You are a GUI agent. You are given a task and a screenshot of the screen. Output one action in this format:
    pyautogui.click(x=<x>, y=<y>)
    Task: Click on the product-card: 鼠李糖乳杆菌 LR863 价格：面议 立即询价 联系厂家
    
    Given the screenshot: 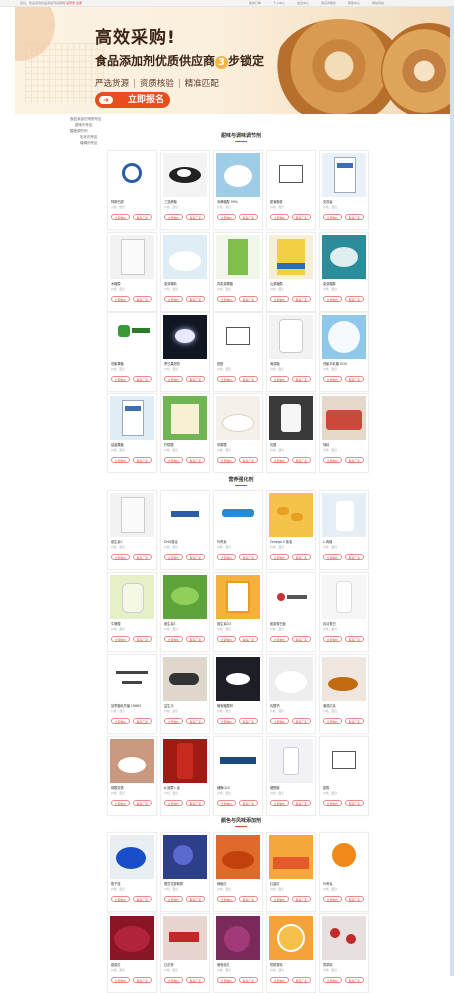 What is the action you would take?
    pyautogui.click(x=132, y=694)
    